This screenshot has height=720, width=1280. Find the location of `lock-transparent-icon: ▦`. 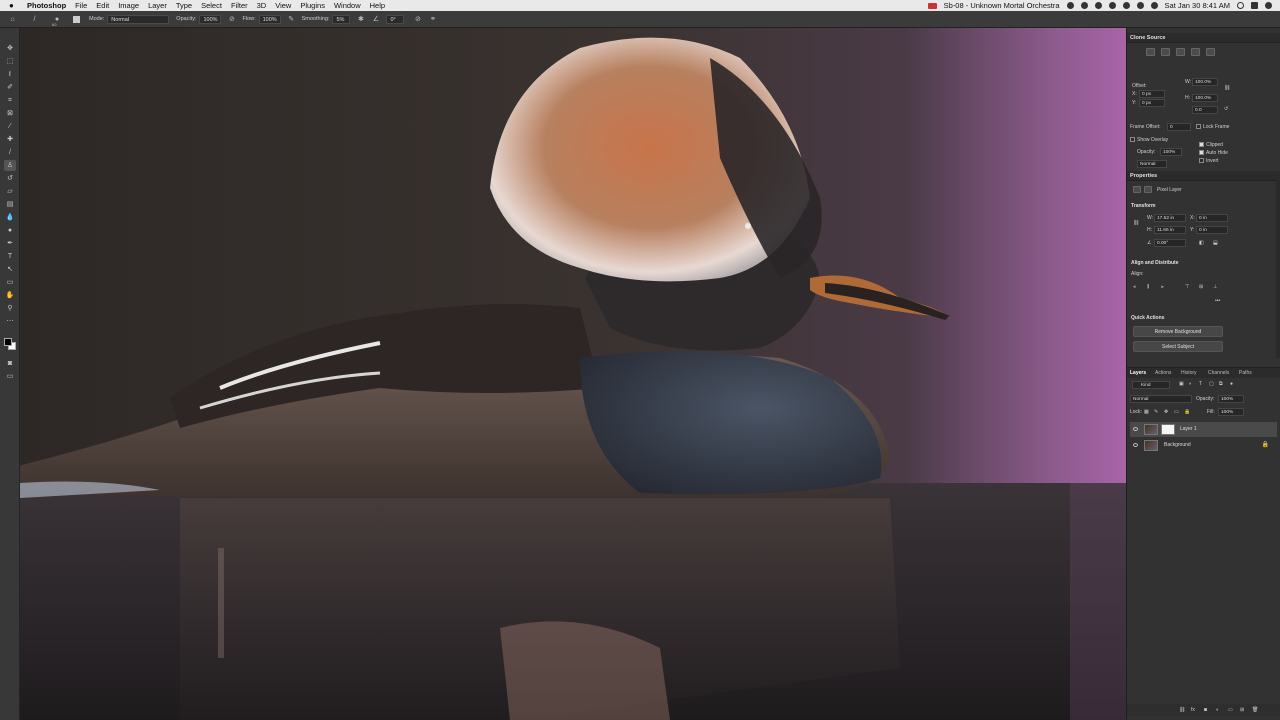

lock-transparent-icon: ▦ is located at coordinates (1146, 412).